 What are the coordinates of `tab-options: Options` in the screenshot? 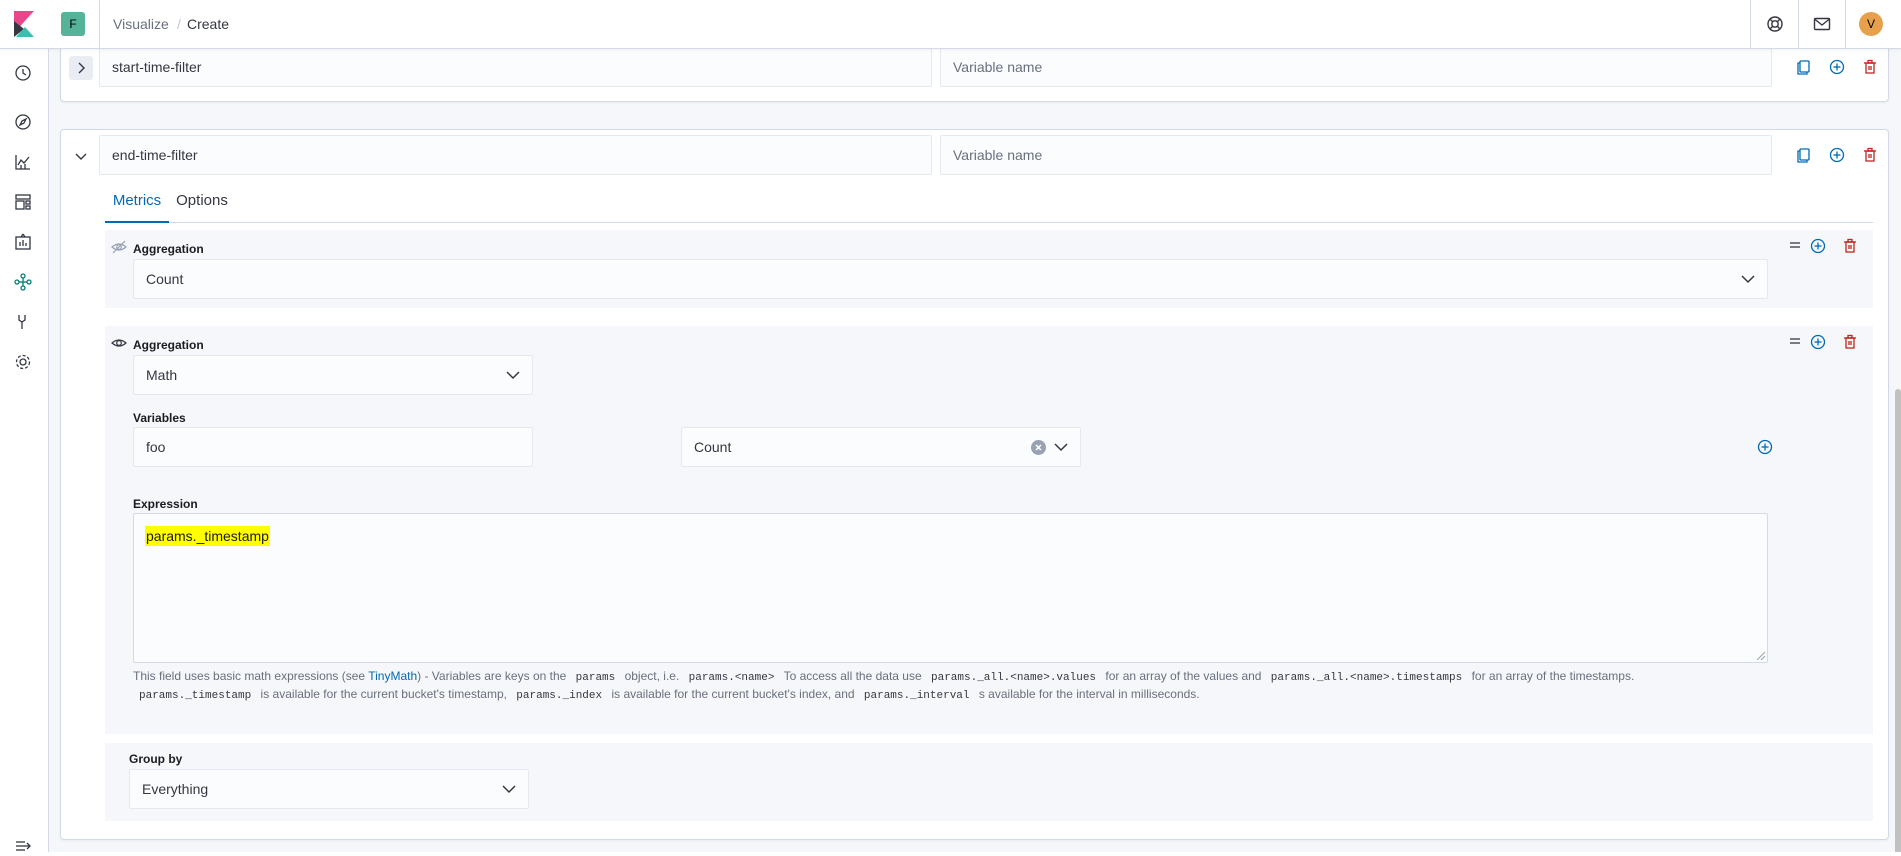 It's located at (202, 204).